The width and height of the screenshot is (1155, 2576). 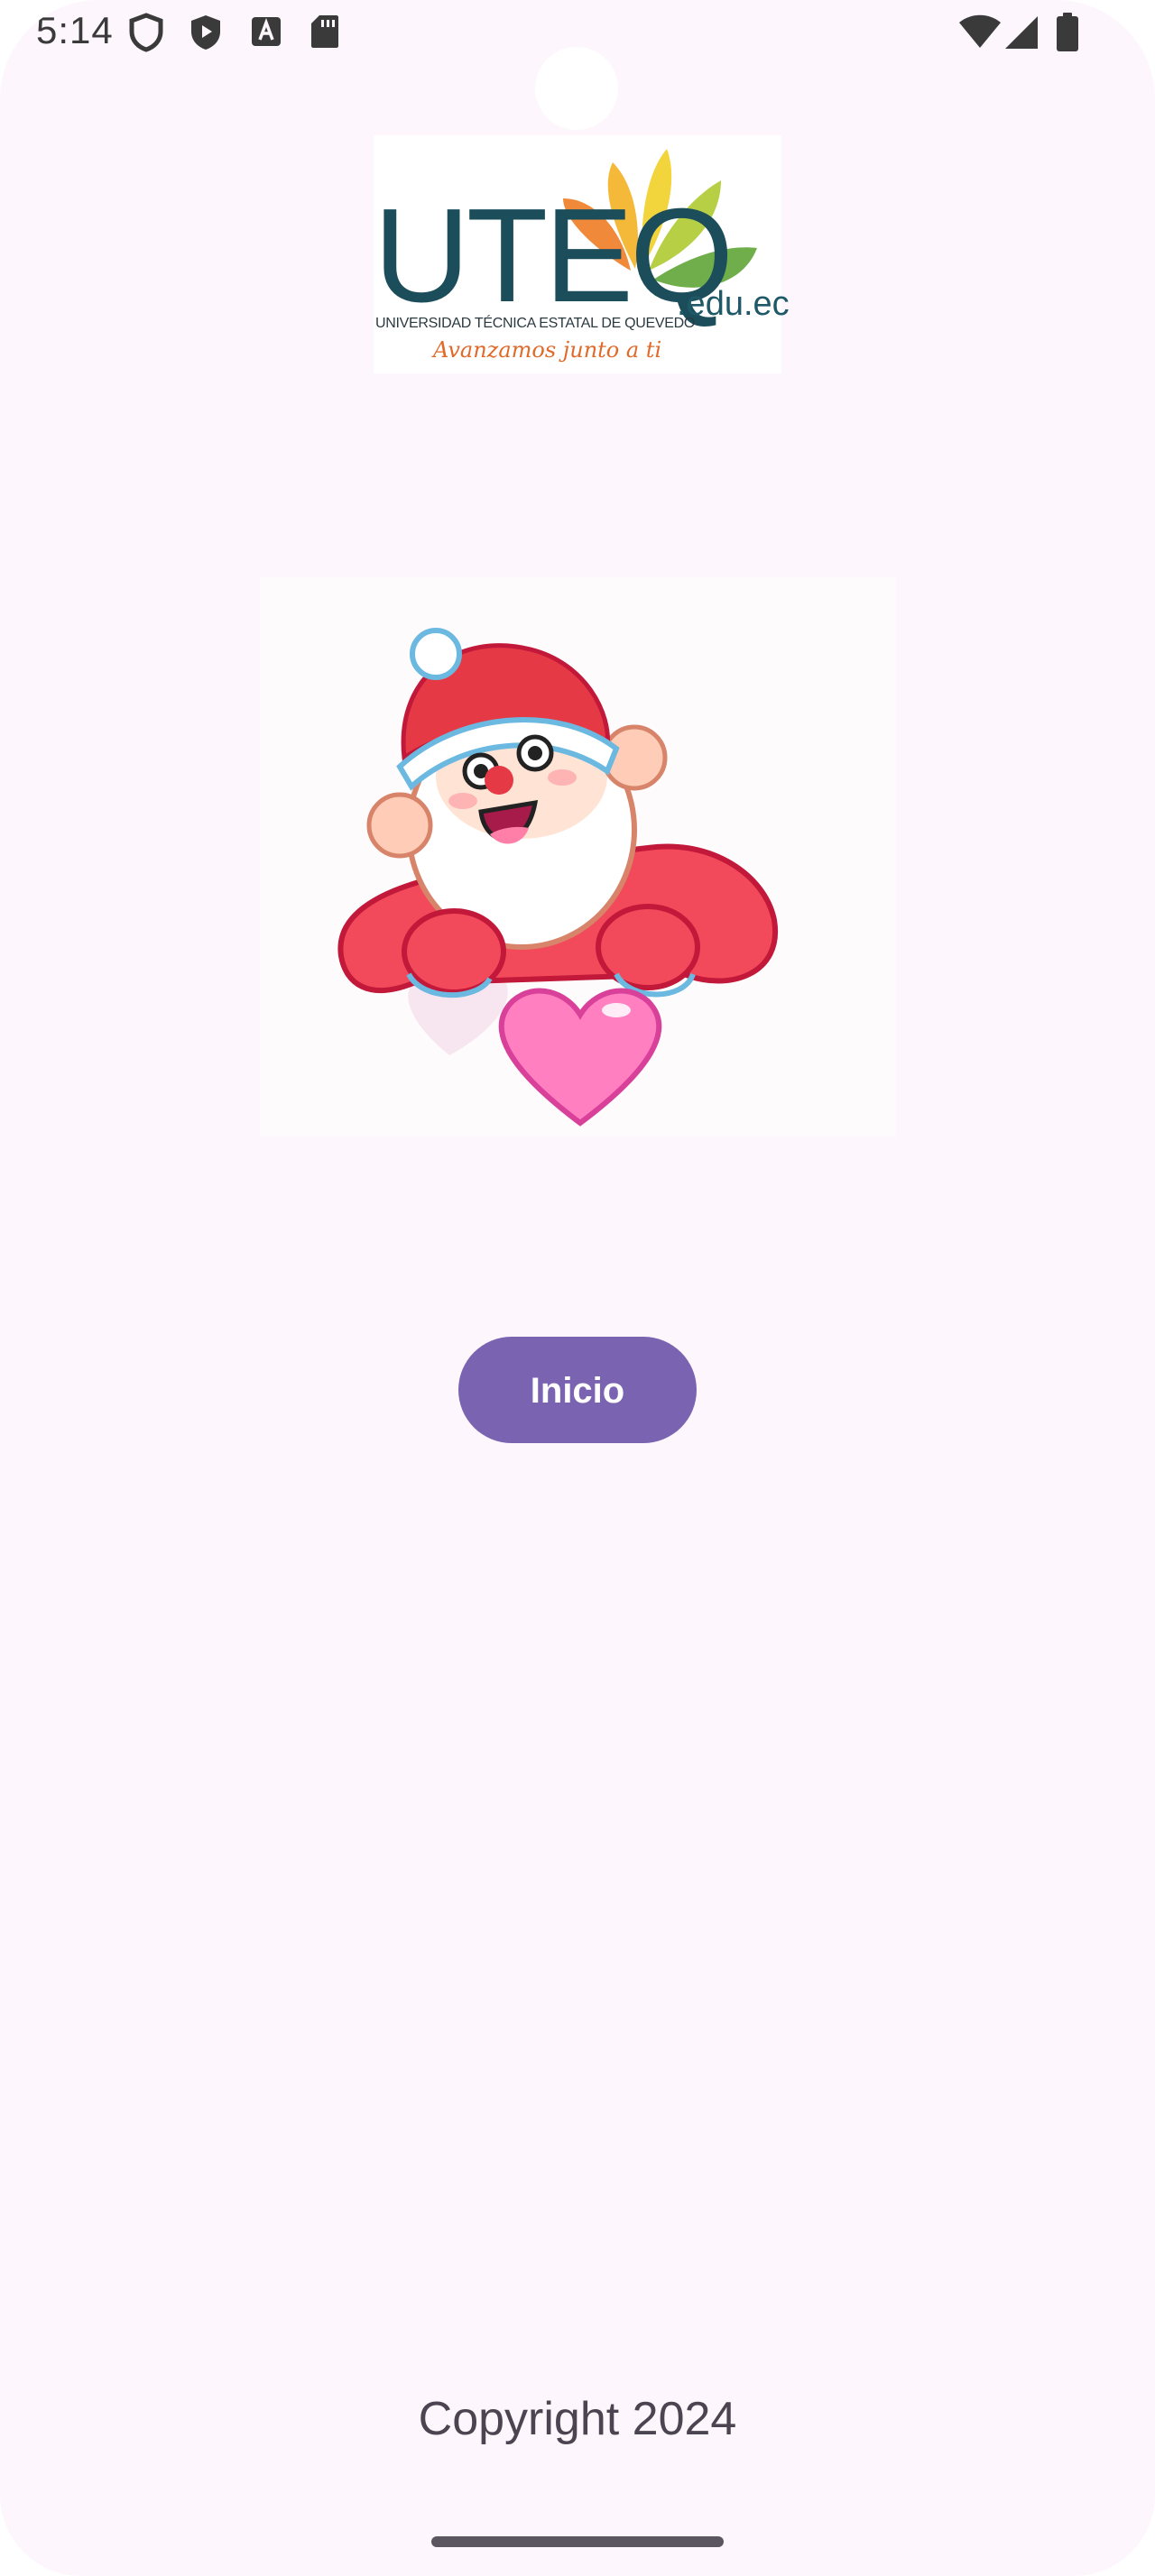 I want to click on battery-icon, so click(x=1067, y=35).